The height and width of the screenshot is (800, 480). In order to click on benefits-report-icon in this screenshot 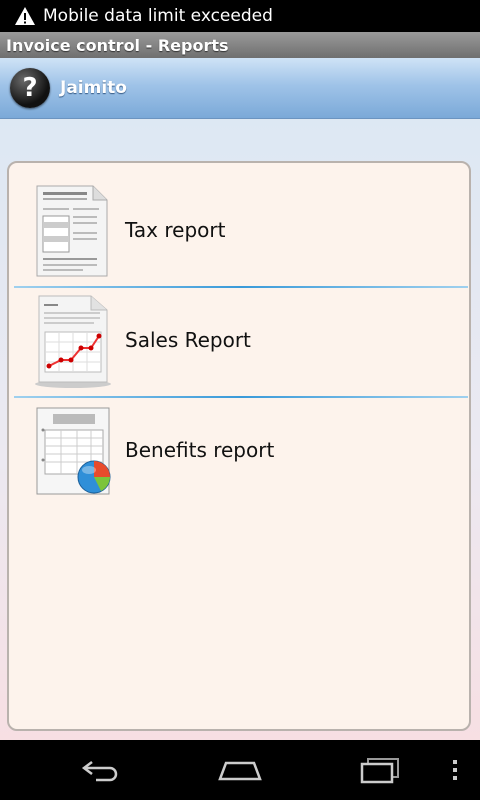, I will do `click(71, 450)`.